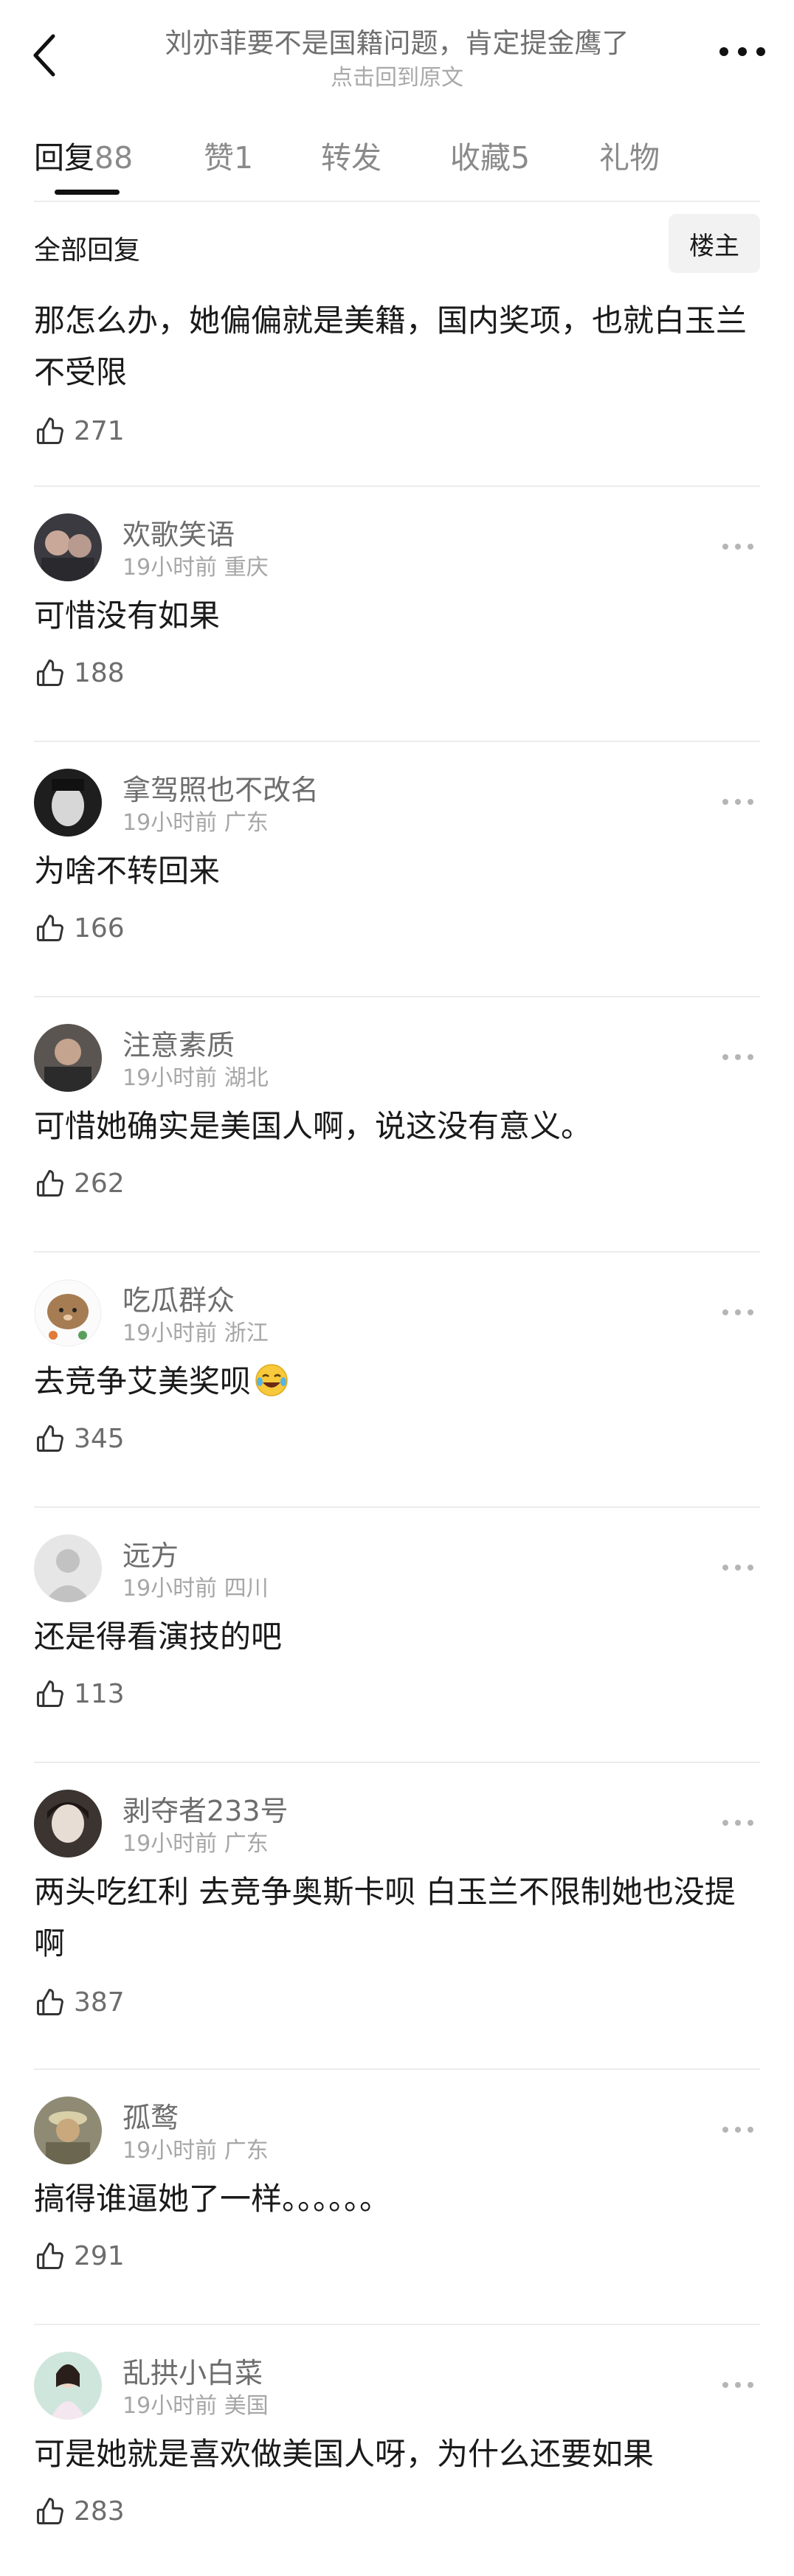 The height and width of the screenshot is (2576, 794). I want to click on like-button: 188, so click(79, 673).